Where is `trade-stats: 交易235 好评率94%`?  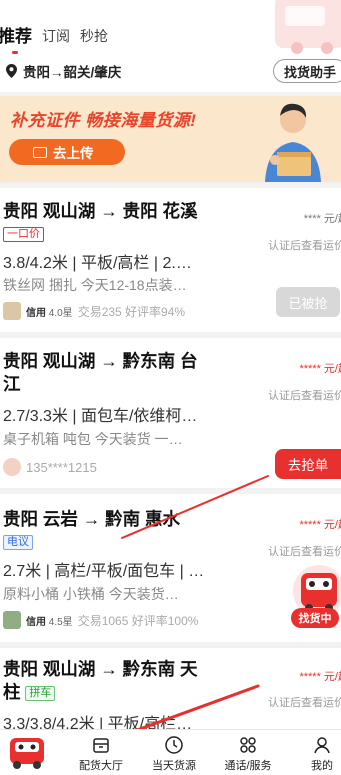 trade-stats: 交易235 好评率94% is located at coordinates (131, 311).